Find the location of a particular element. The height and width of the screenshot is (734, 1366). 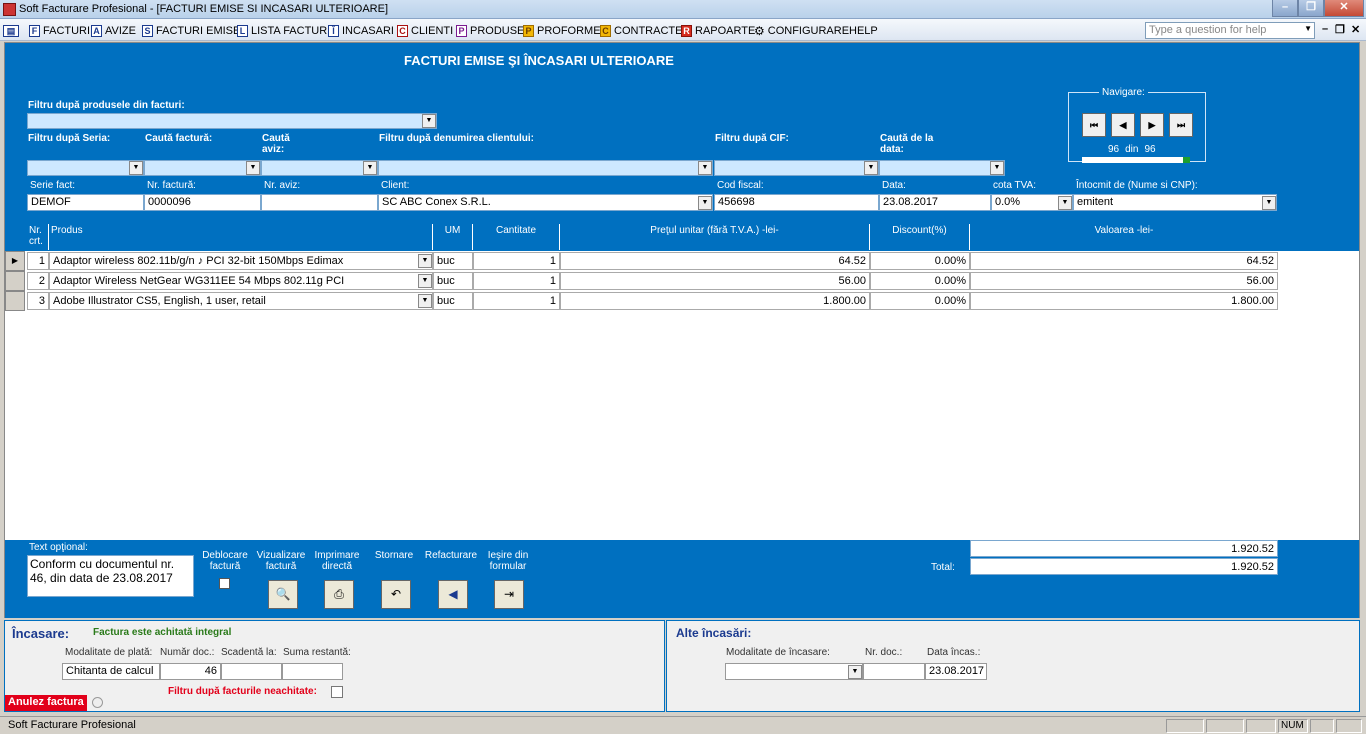

numar-doc-field: 46 is located at coordinates (190, 671).